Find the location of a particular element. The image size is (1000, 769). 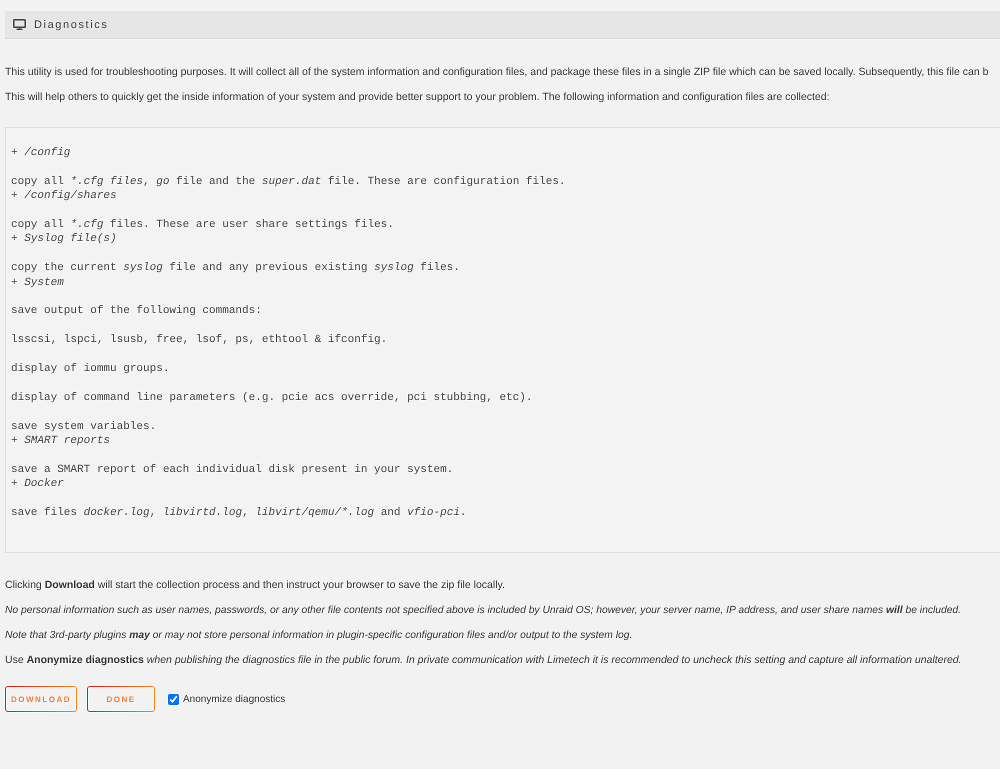

file-group-description: save output of the following commands: is located at coordinates (136, 311).